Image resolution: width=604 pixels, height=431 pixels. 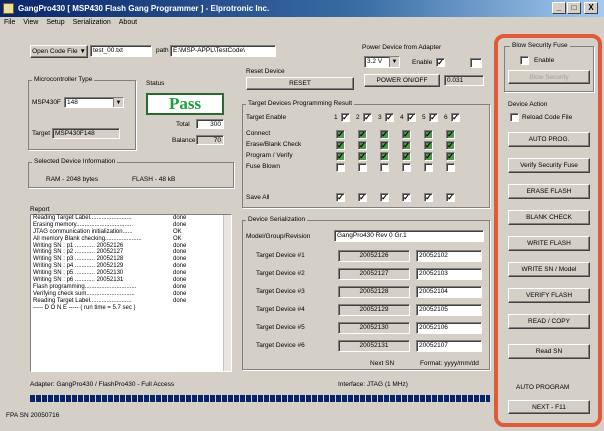 I want to click on path-field: E:\MSP-APPL\TestCode\, so click(x=223, y=51).